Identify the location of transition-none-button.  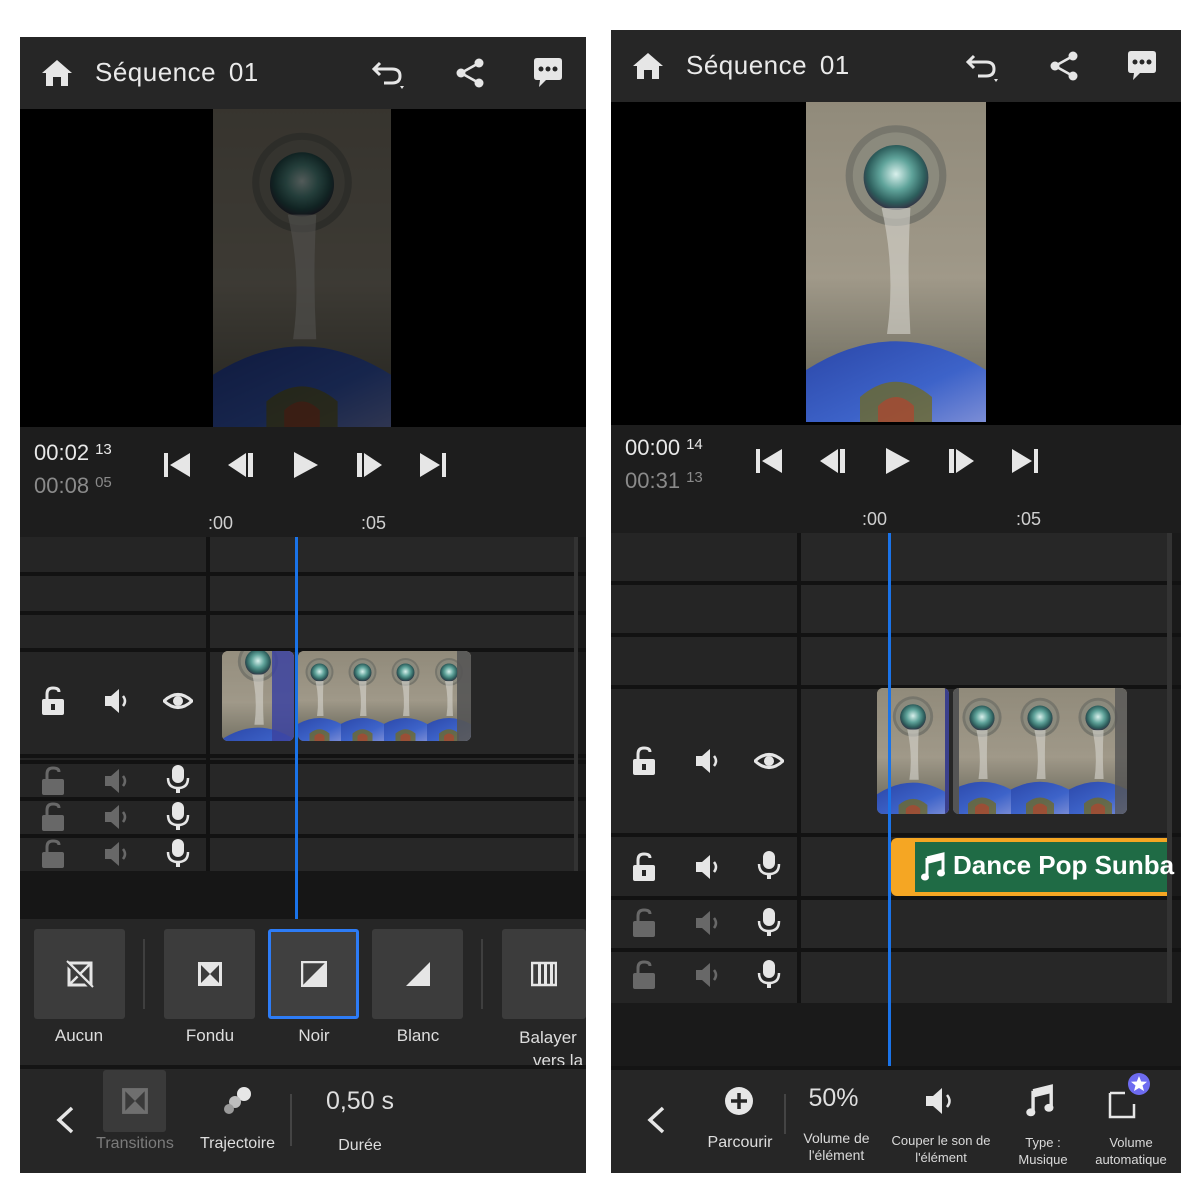
(79, 974).